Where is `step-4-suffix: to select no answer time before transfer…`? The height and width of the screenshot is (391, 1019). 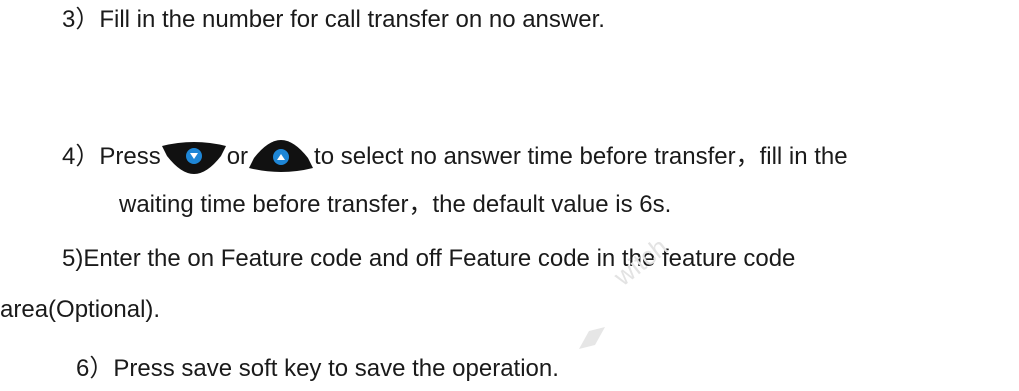
step-4-suffix: to select no answer time before transfer… is located at coordinates (581, 156).